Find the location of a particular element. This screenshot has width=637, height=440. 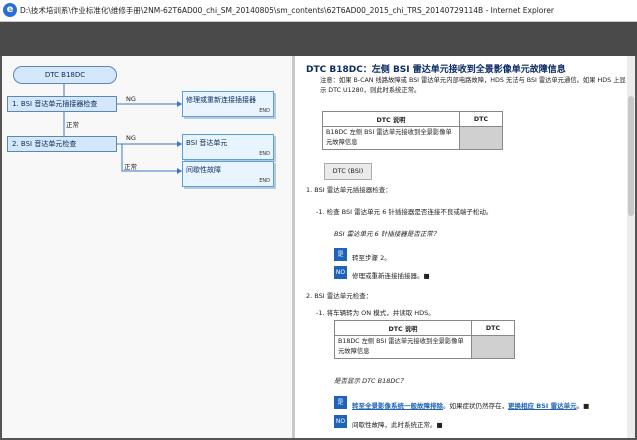

yes-badge: 是 is located at coordinates (340, 254).